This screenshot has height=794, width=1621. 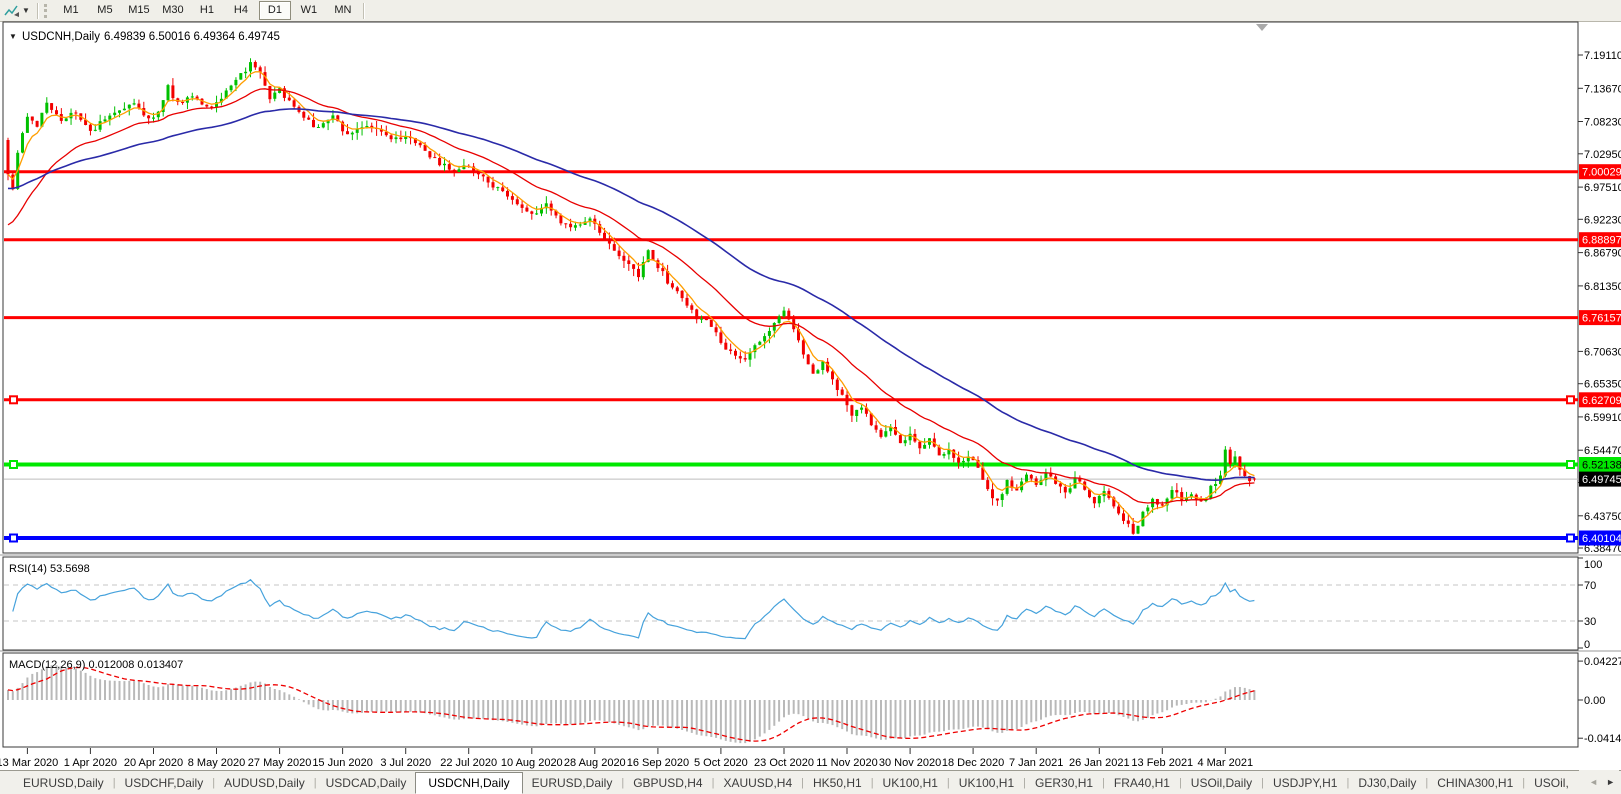 What do you see at coordinates (153, 763) in the screenshot?
I see `date-tick-label: 20 Apr 2020` at bounding box center [153, 763].